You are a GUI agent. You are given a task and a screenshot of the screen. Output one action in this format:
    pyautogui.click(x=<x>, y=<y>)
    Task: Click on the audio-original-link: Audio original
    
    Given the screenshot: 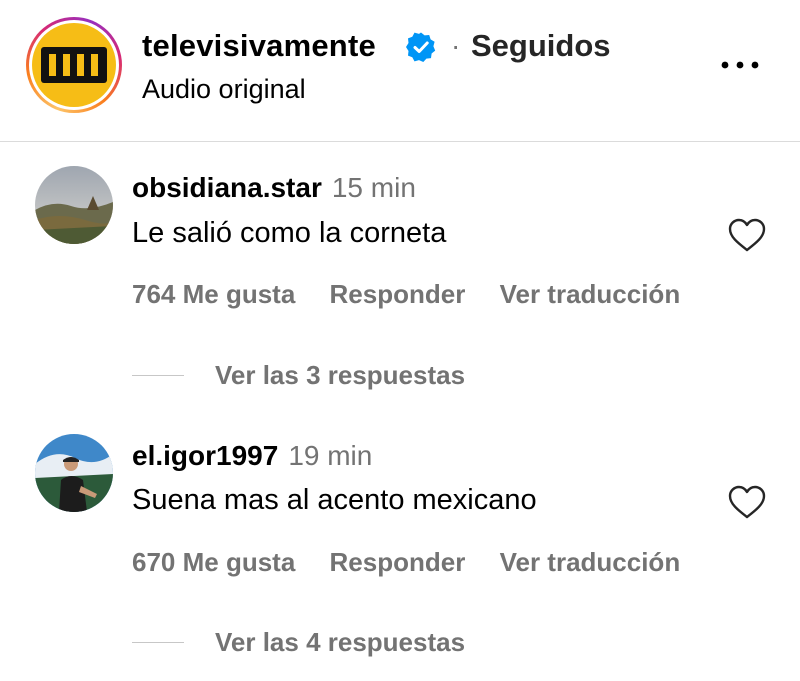 What is the action you would take?
    pyautogui.click(x=224, y=89)
    